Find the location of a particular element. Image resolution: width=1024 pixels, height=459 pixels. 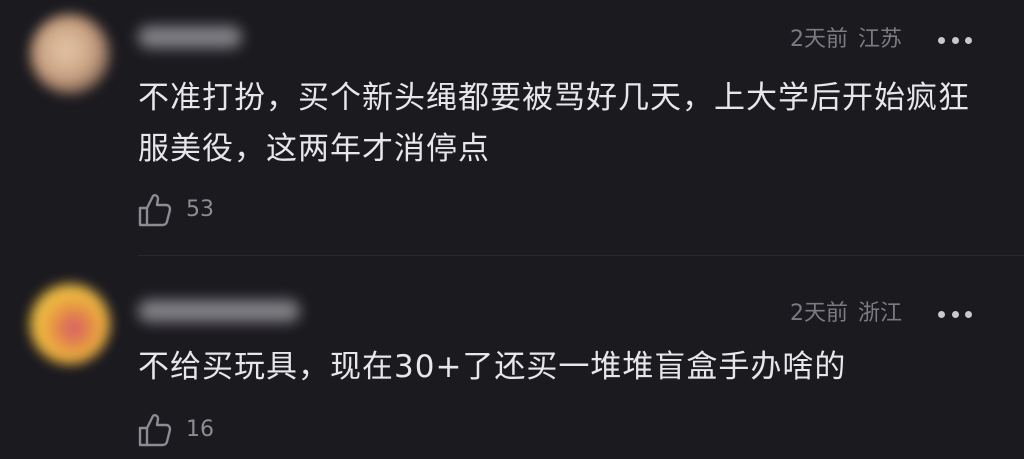

like-button: 16 is located at coordinates (175, 430).